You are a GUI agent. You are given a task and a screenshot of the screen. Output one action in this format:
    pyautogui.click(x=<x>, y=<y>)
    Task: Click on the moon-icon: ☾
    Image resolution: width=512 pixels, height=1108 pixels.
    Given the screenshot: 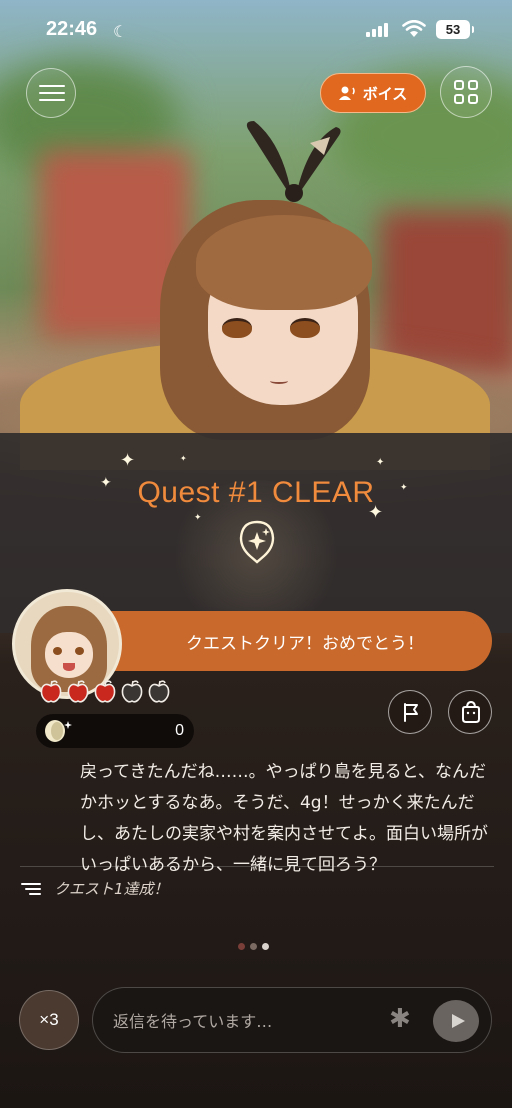 What is the action you would take?
    pyautogui.click(x=120, y=31)
    